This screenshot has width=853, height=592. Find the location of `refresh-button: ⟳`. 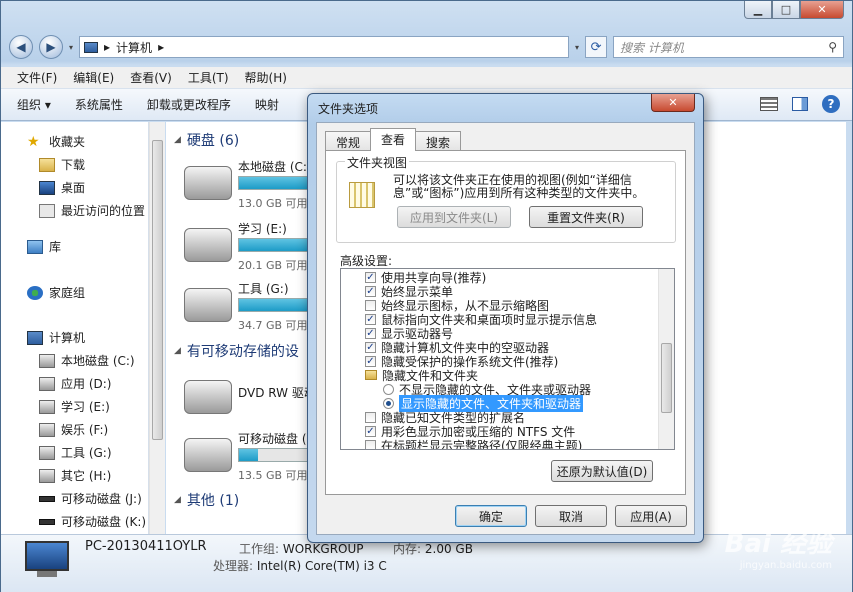

refresh-button: ⟳ is located at coordinates (596, 47).